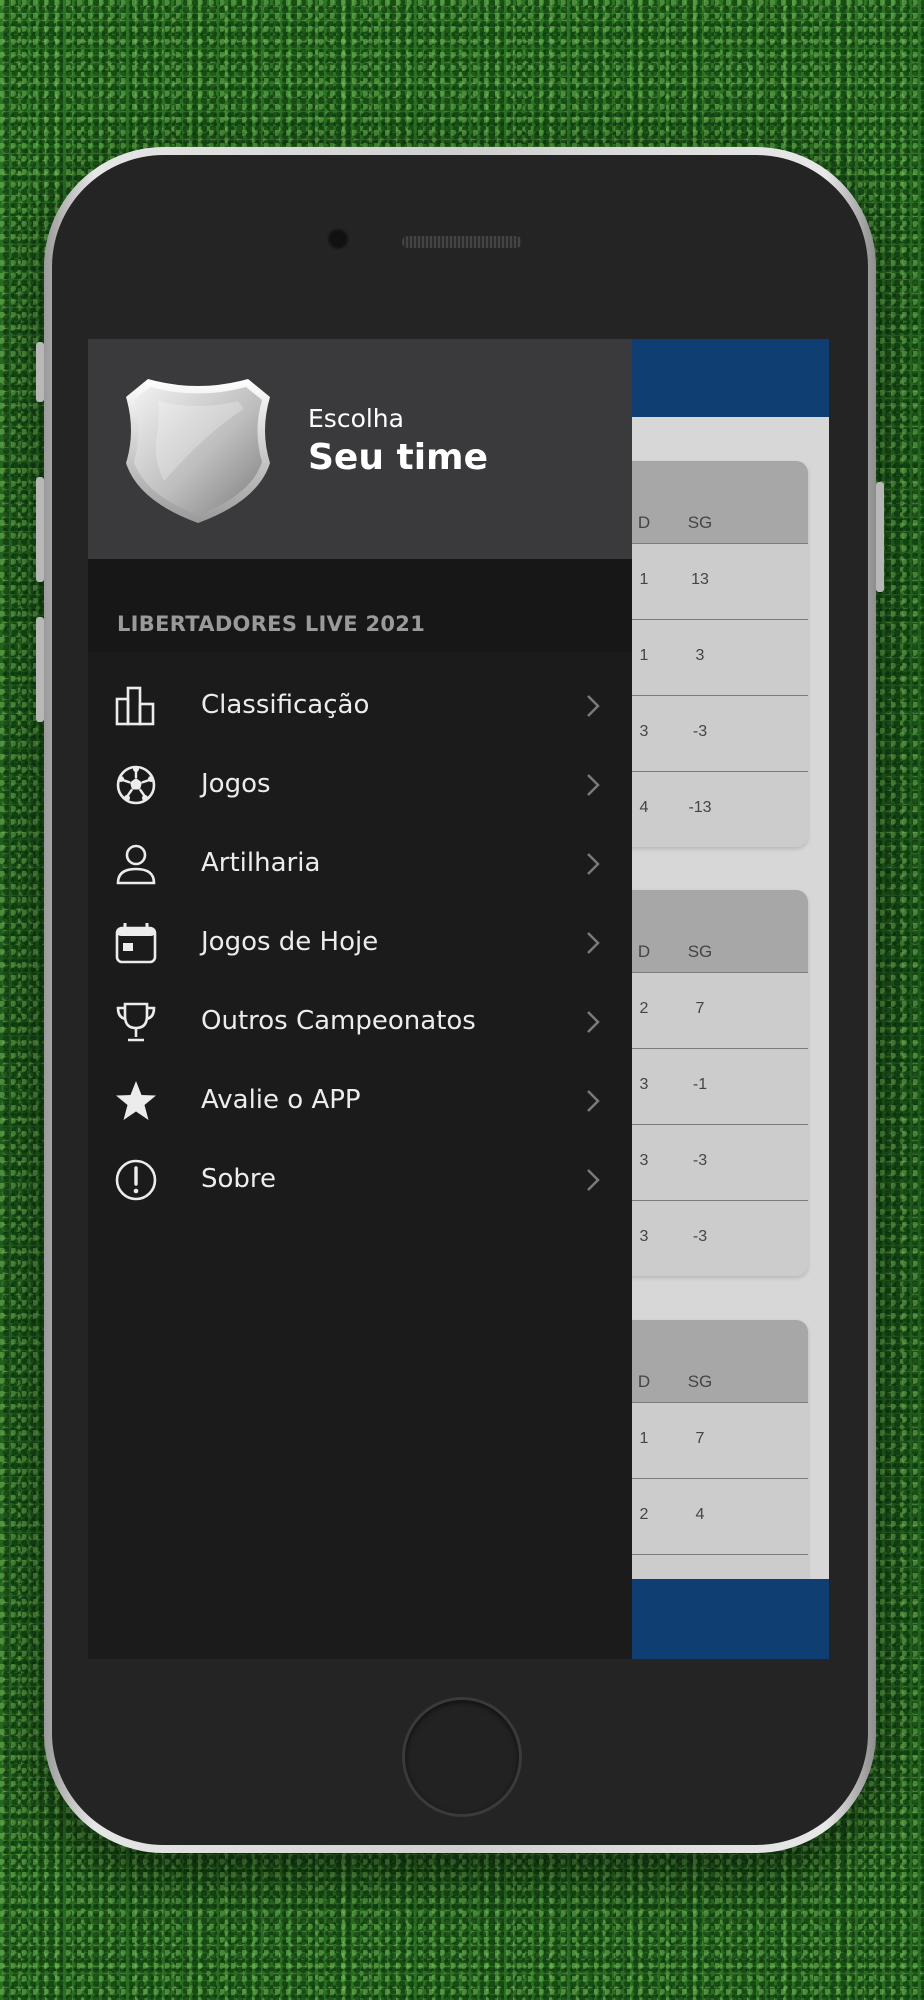 The image size is (924, 2000). I want to click on menu-item-avalie-o-app: Avalie o APP, so click(360, 1100).